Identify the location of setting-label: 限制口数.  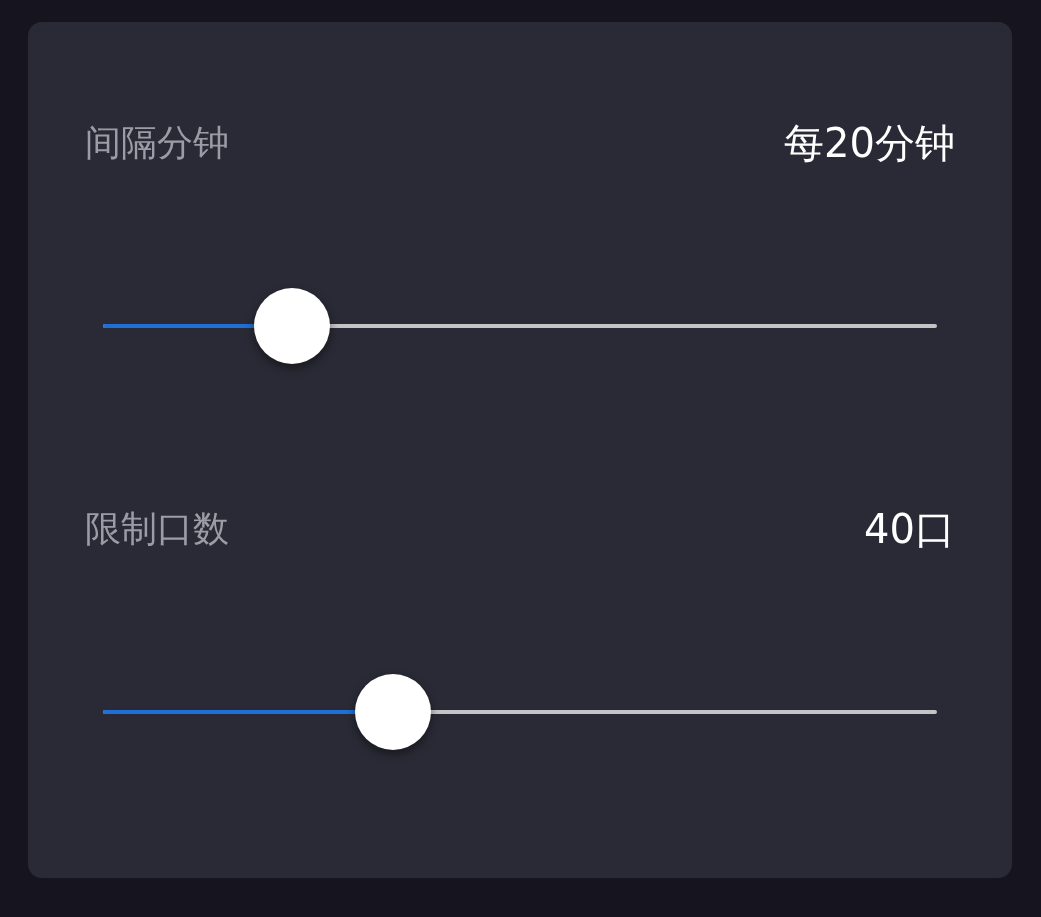
(157, 529).